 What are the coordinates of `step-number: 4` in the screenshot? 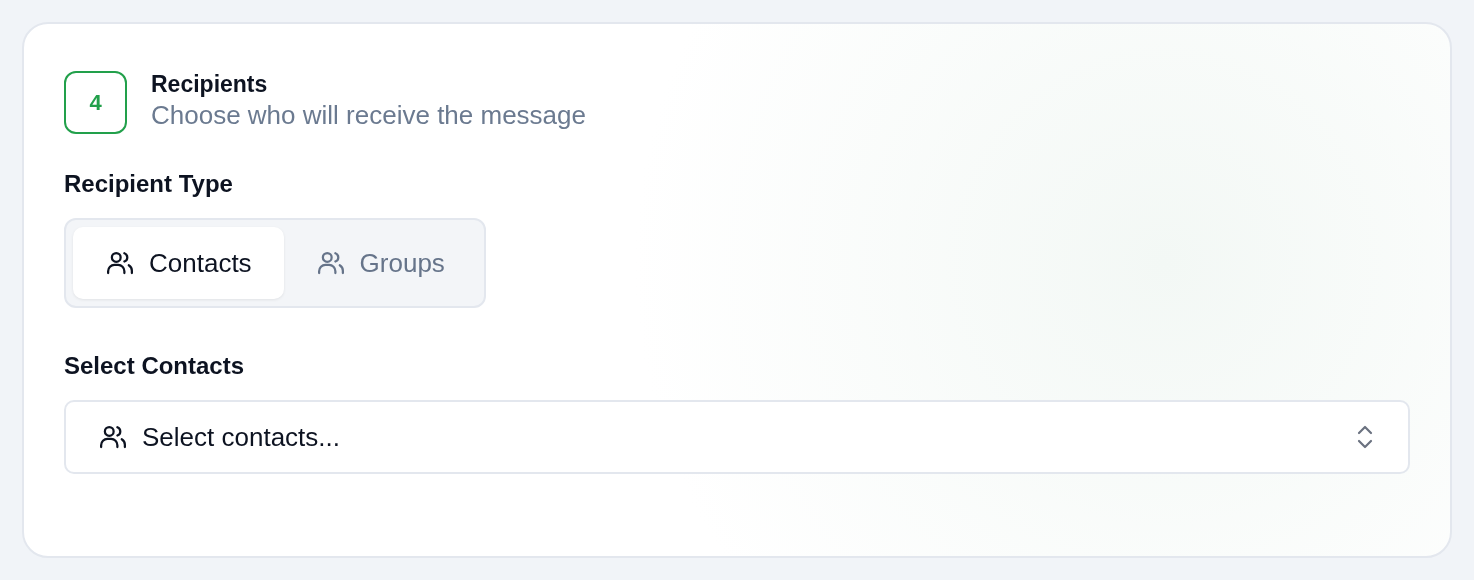 It's located at (95, 102).